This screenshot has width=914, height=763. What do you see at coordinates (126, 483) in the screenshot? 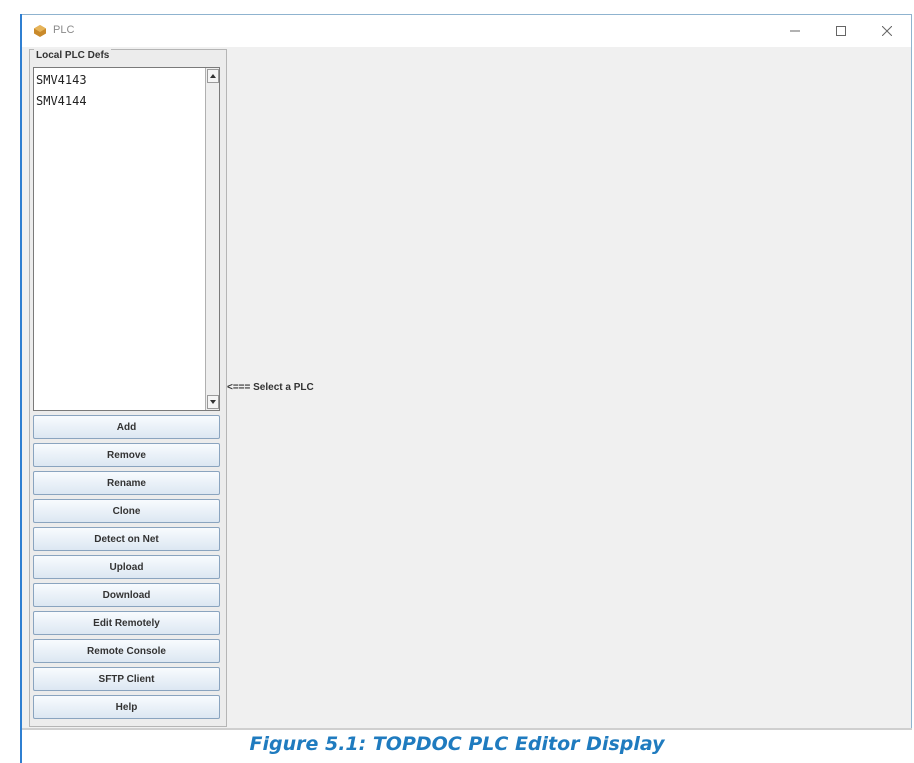
I see `rename-button: Rename` at bounding box center [126, 483].